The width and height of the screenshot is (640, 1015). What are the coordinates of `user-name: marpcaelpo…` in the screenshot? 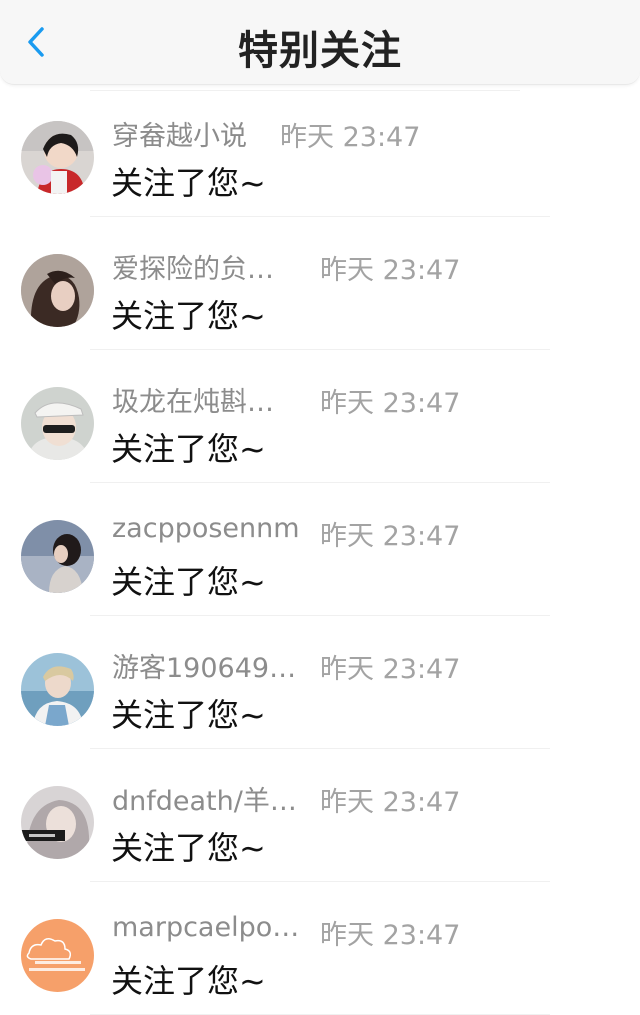 It's located at (205, 927).